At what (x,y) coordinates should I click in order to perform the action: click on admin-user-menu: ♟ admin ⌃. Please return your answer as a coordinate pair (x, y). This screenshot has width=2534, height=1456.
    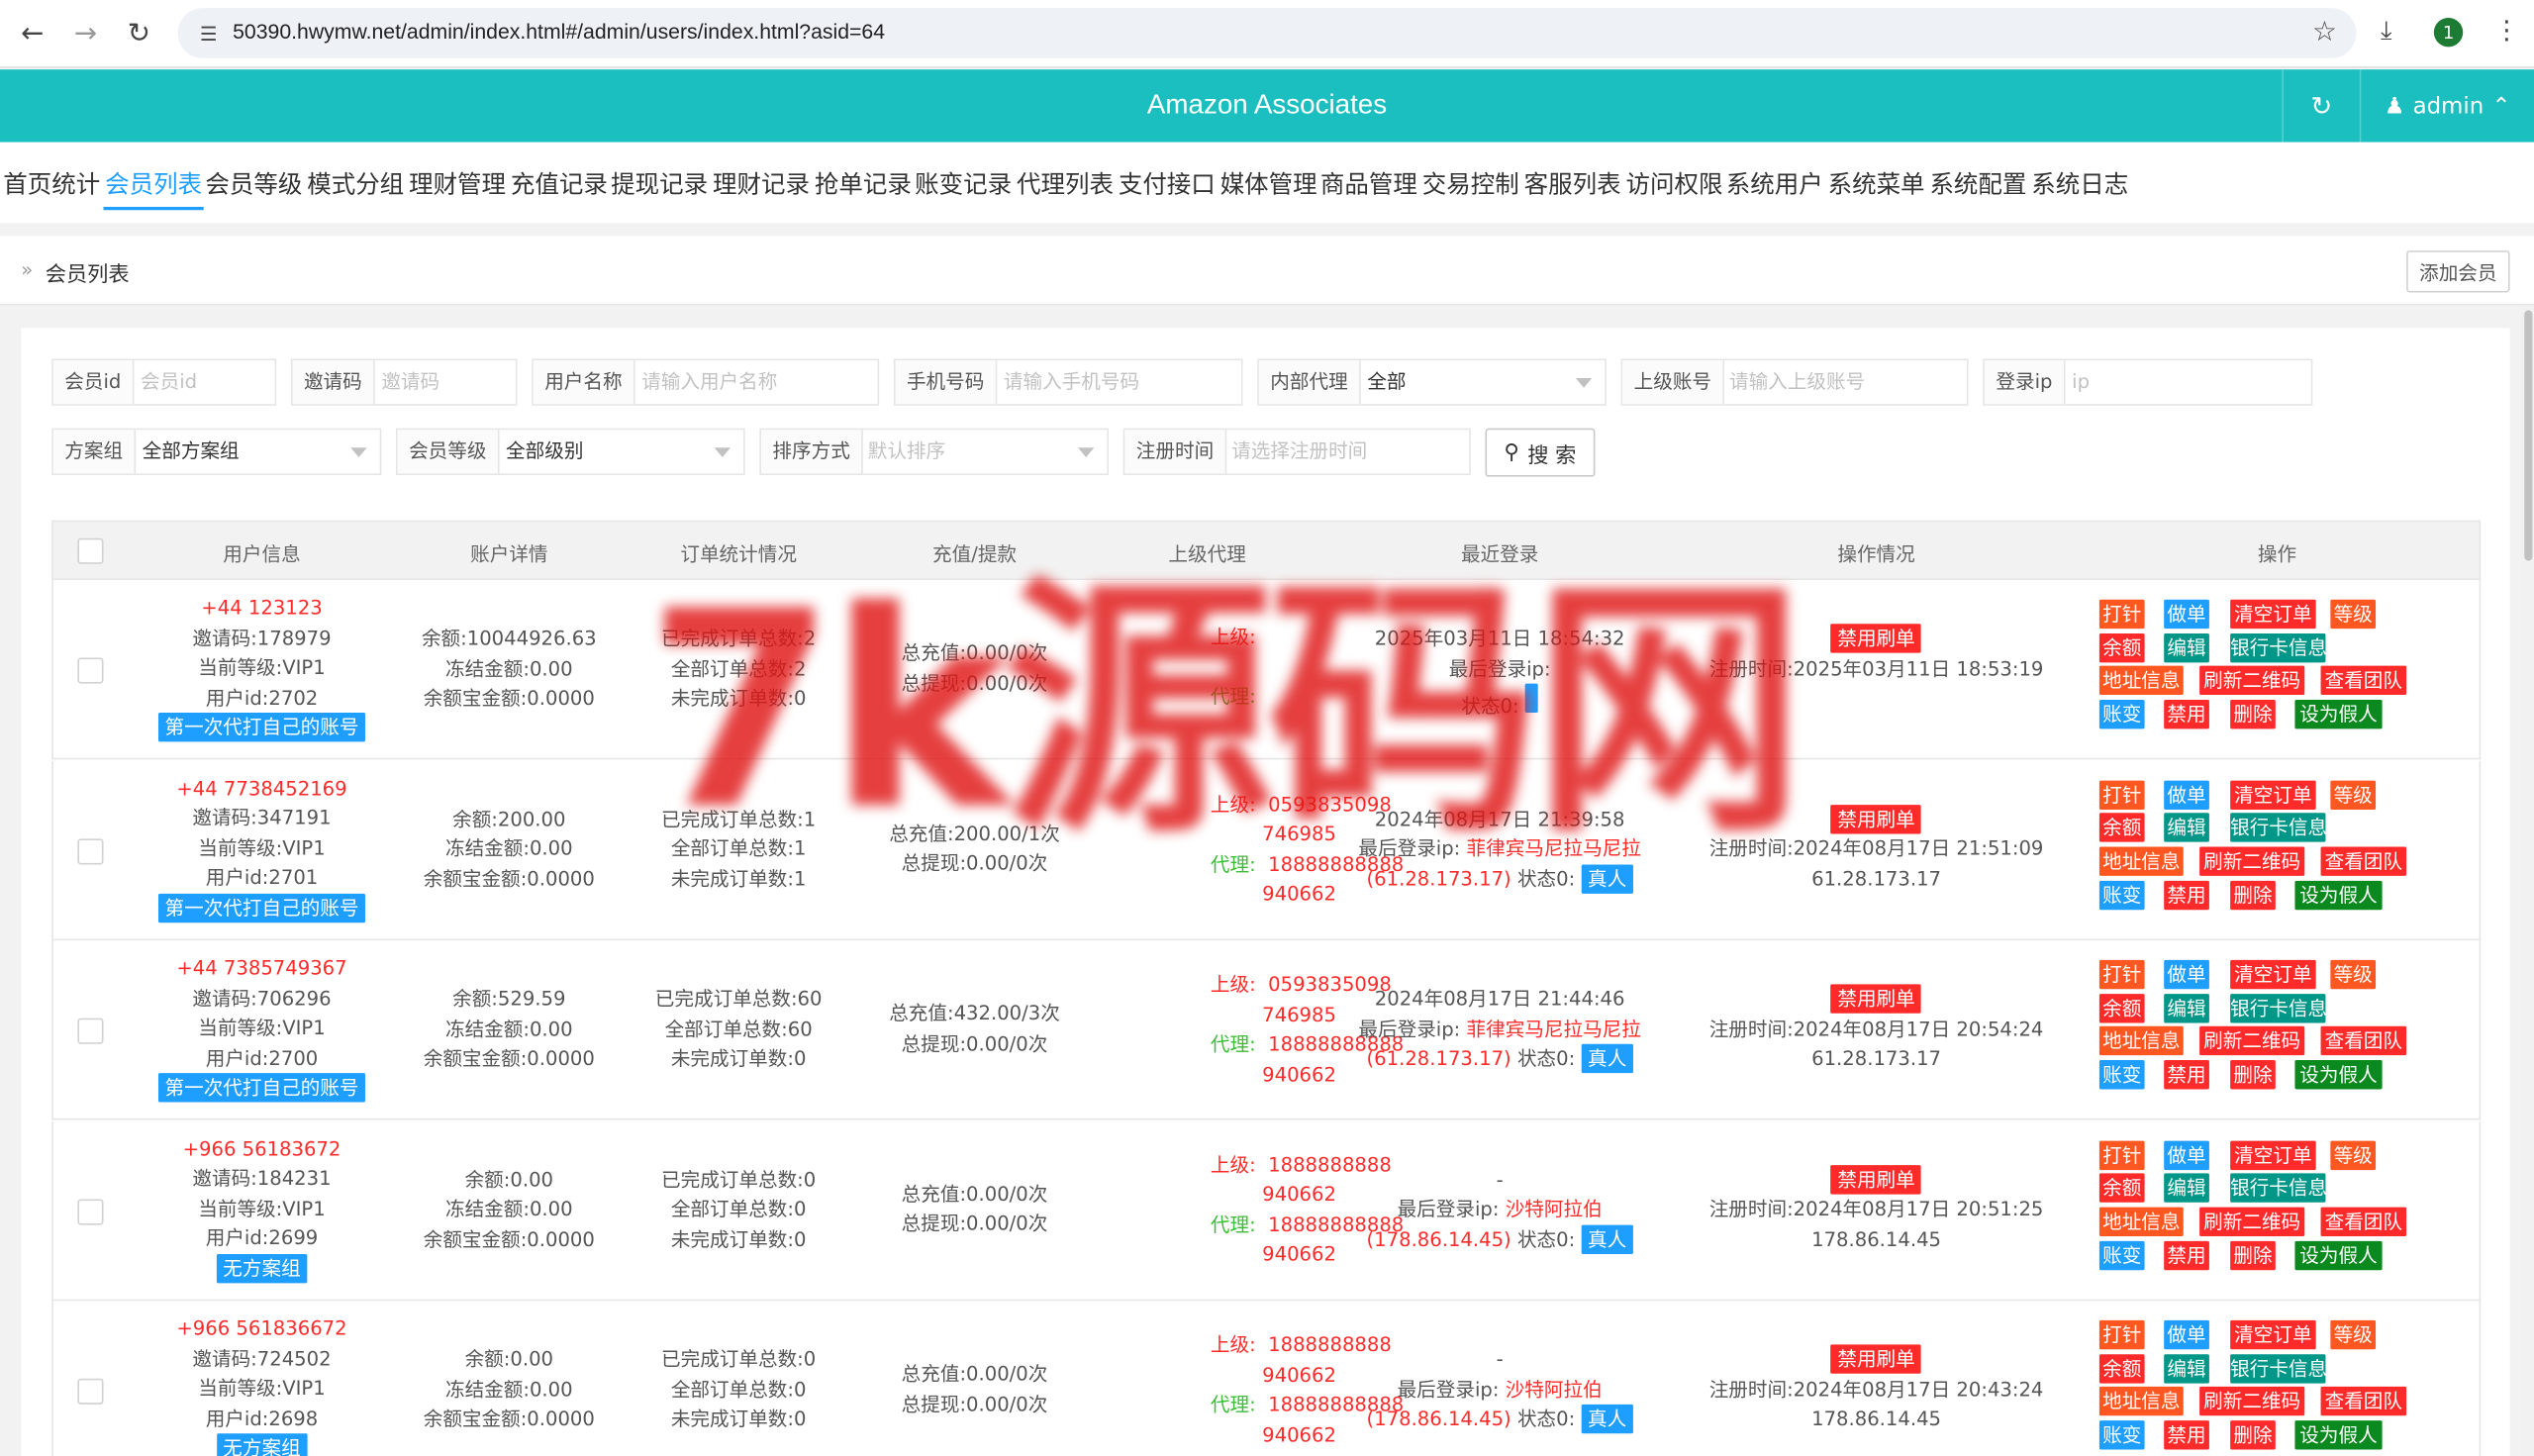
    Looking at the image, I should click on (2446, 106).